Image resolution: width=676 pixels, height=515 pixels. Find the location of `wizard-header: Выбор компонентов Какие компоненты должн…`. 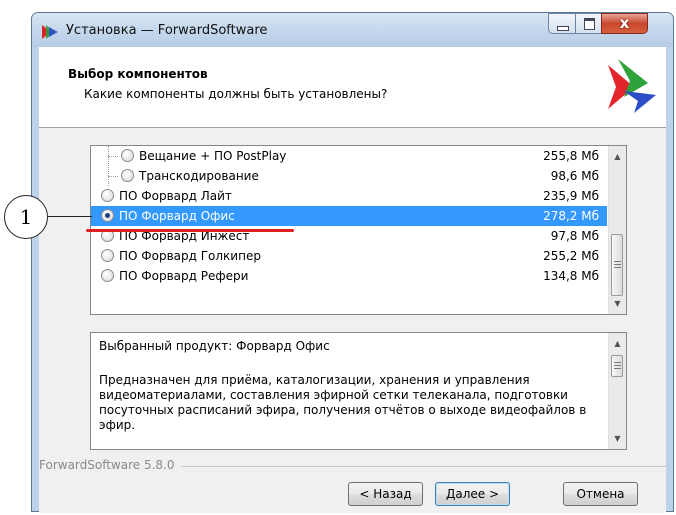

wizard-header: Выбор компонентов Какие компоненты должн… is located at coordinates (352, 87).